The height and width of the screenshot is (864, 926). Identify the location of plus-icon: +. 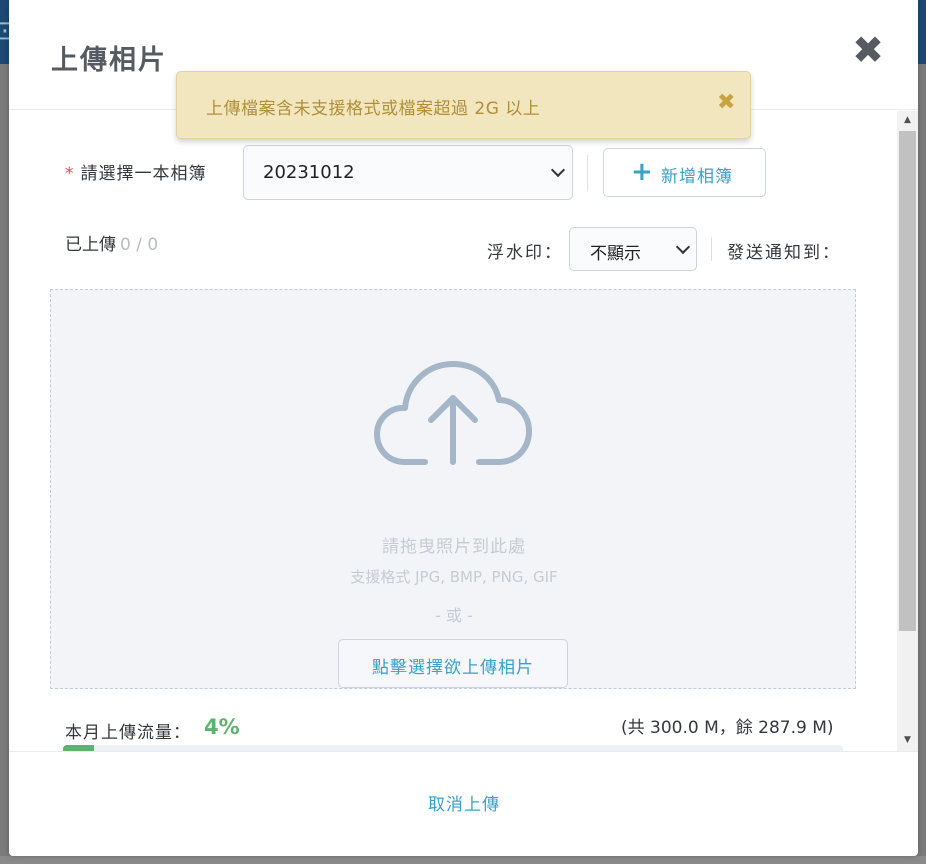
(642, 172).